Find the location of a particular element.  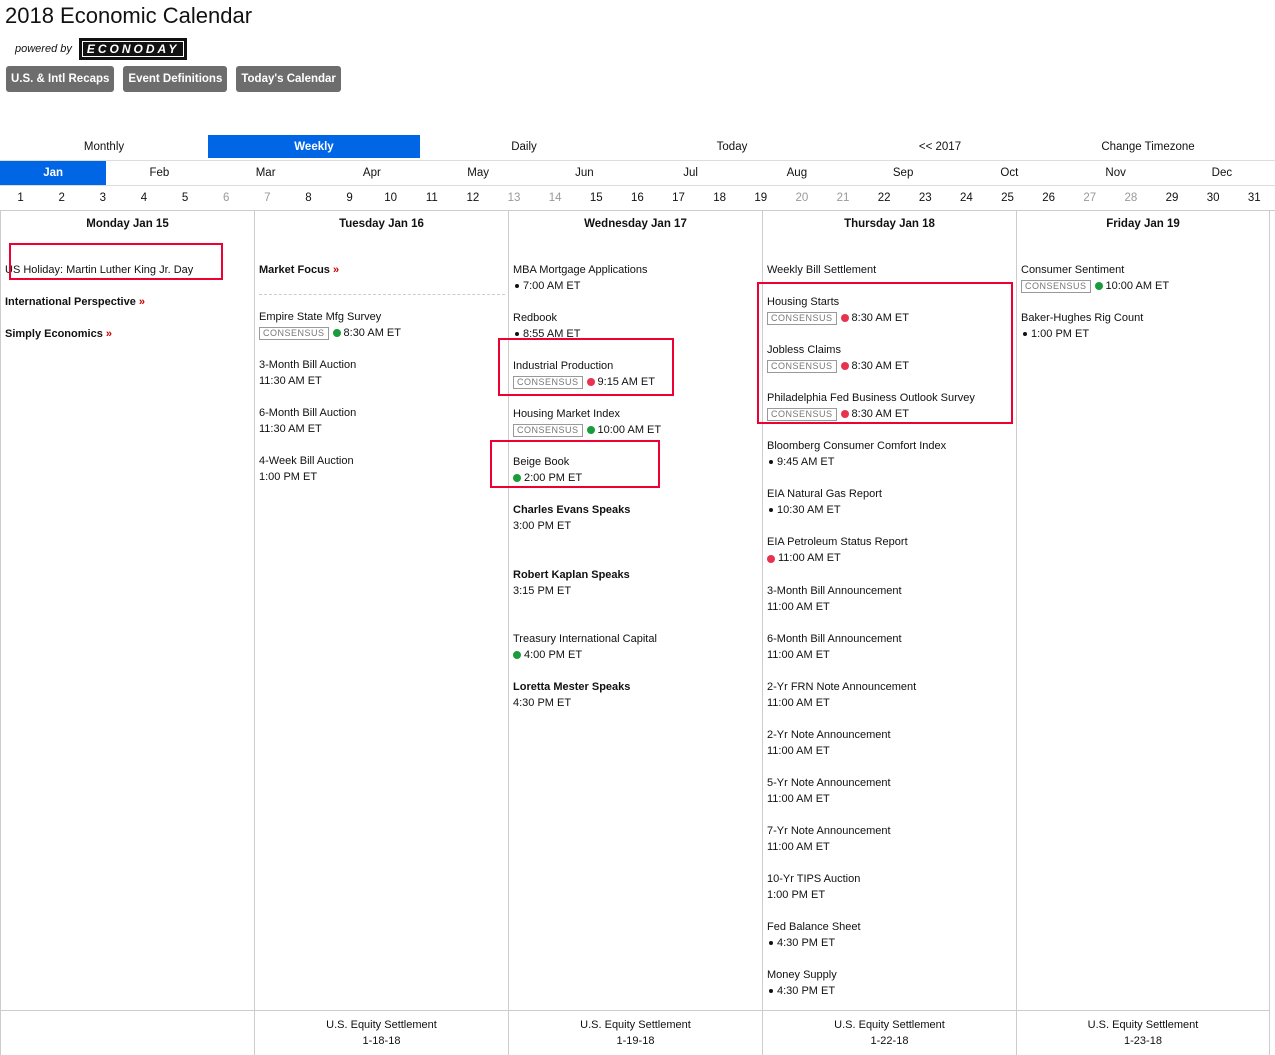

event-name: 2-Yr FRN Note Announcement is located at coordinates (890, 687).